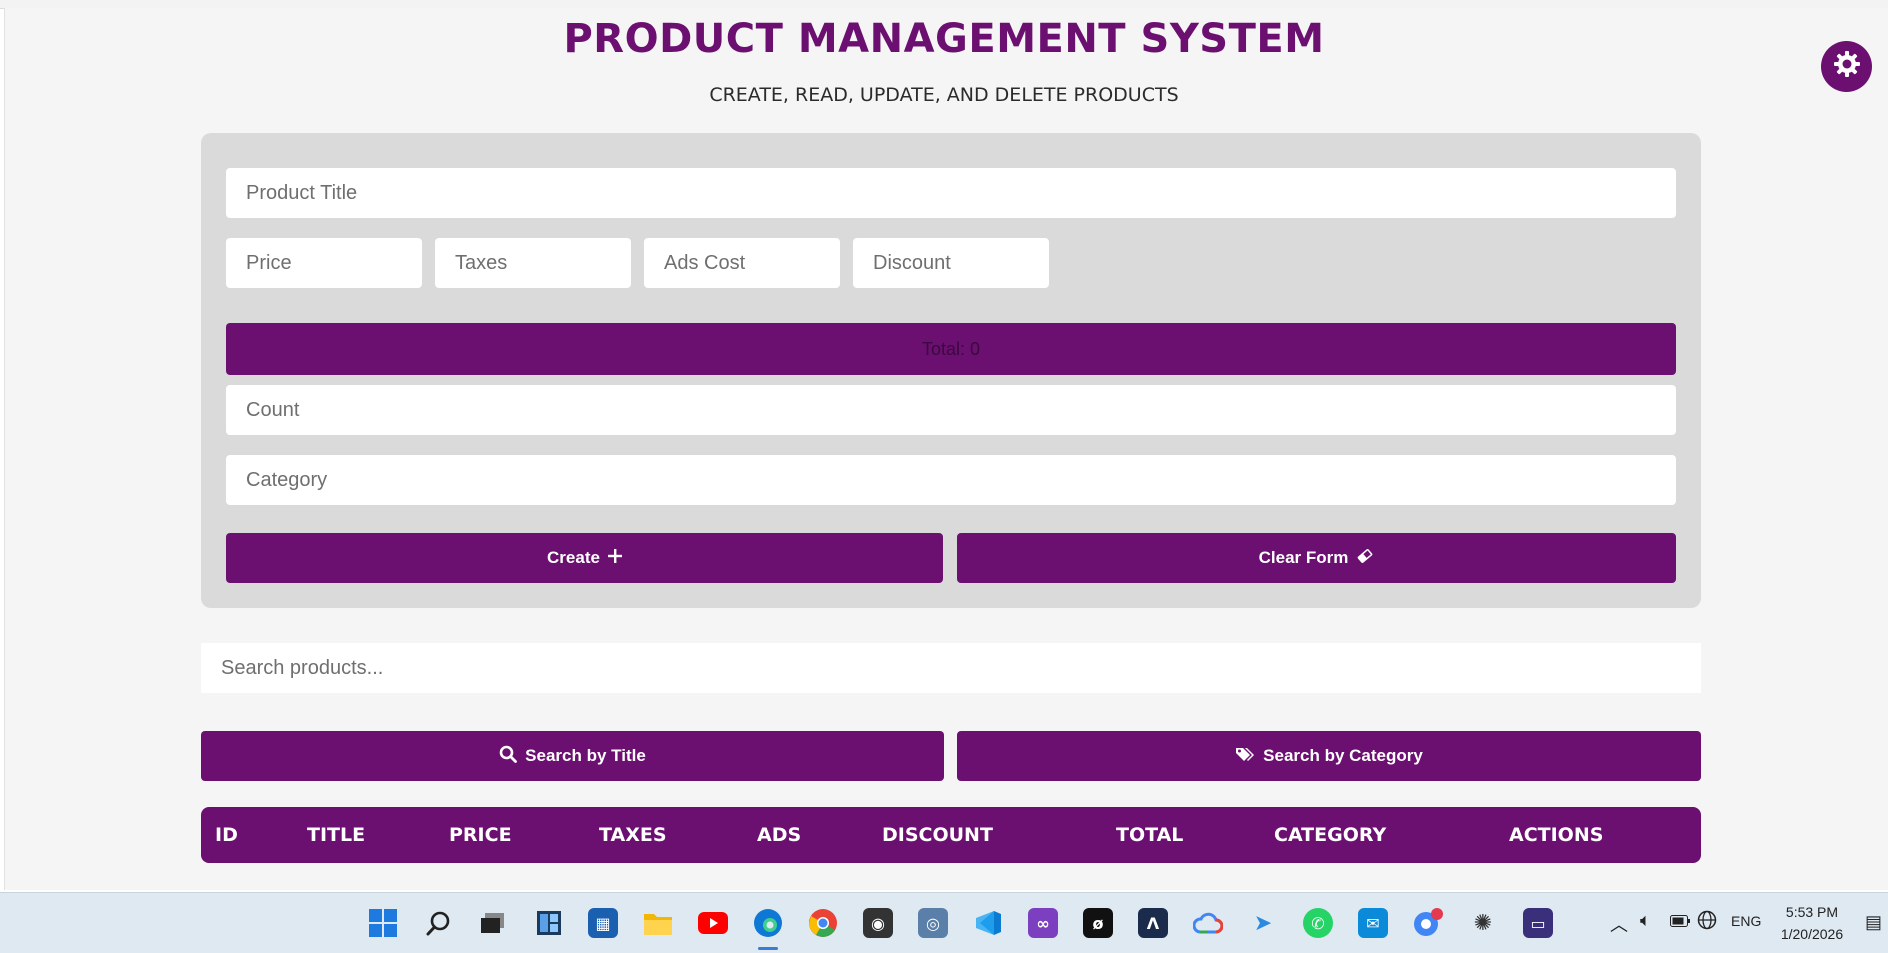 The height and width of the screenshot is (953, 1888). Describe the element at coordinates (1043, 923) in the screenshot. I see `visual-studio-icon: ∞` at that location.